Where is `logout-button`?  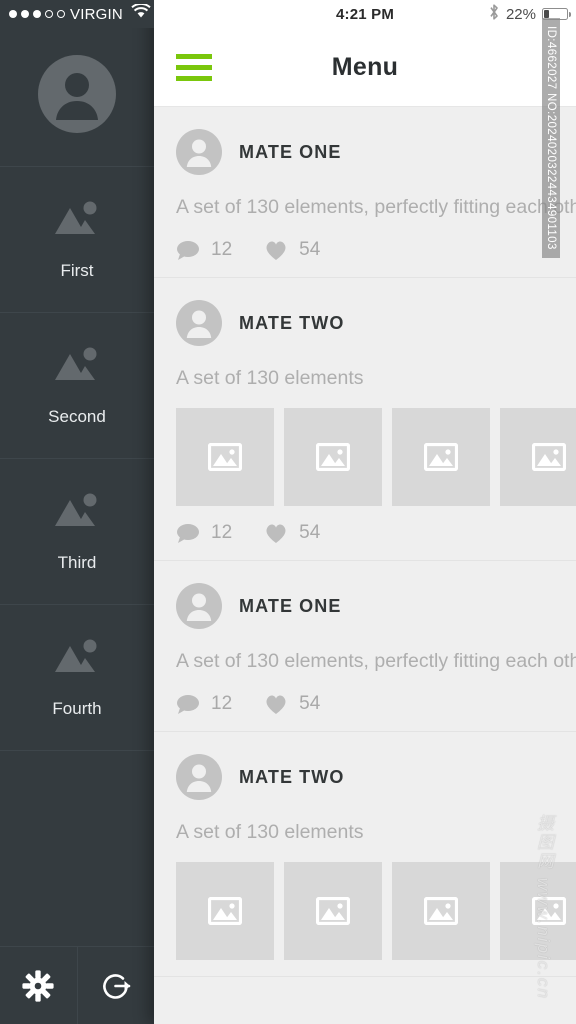
logout-button is located at coordinates (115, 985).